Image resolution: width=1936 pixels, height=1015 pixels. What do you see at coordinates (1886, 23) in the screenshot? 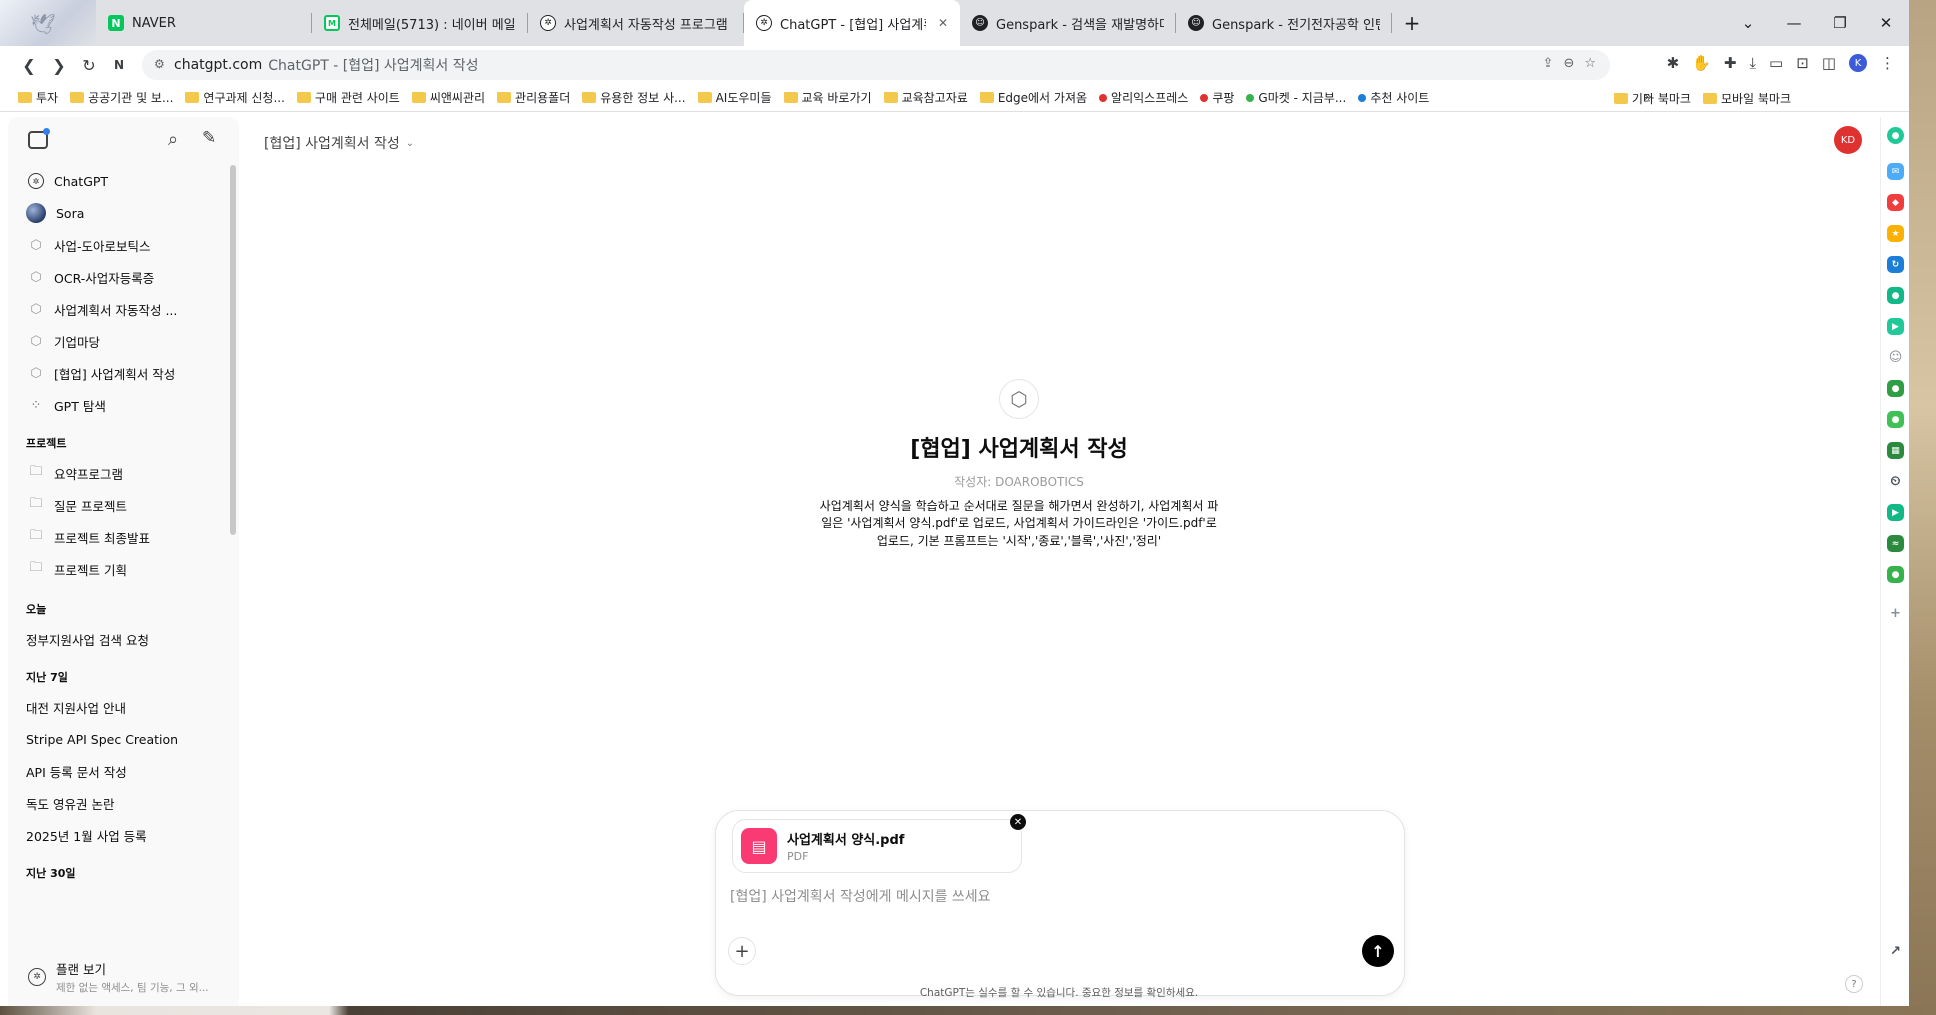
I see `close-window-button: ✕` at bounding box center [1886, 23].